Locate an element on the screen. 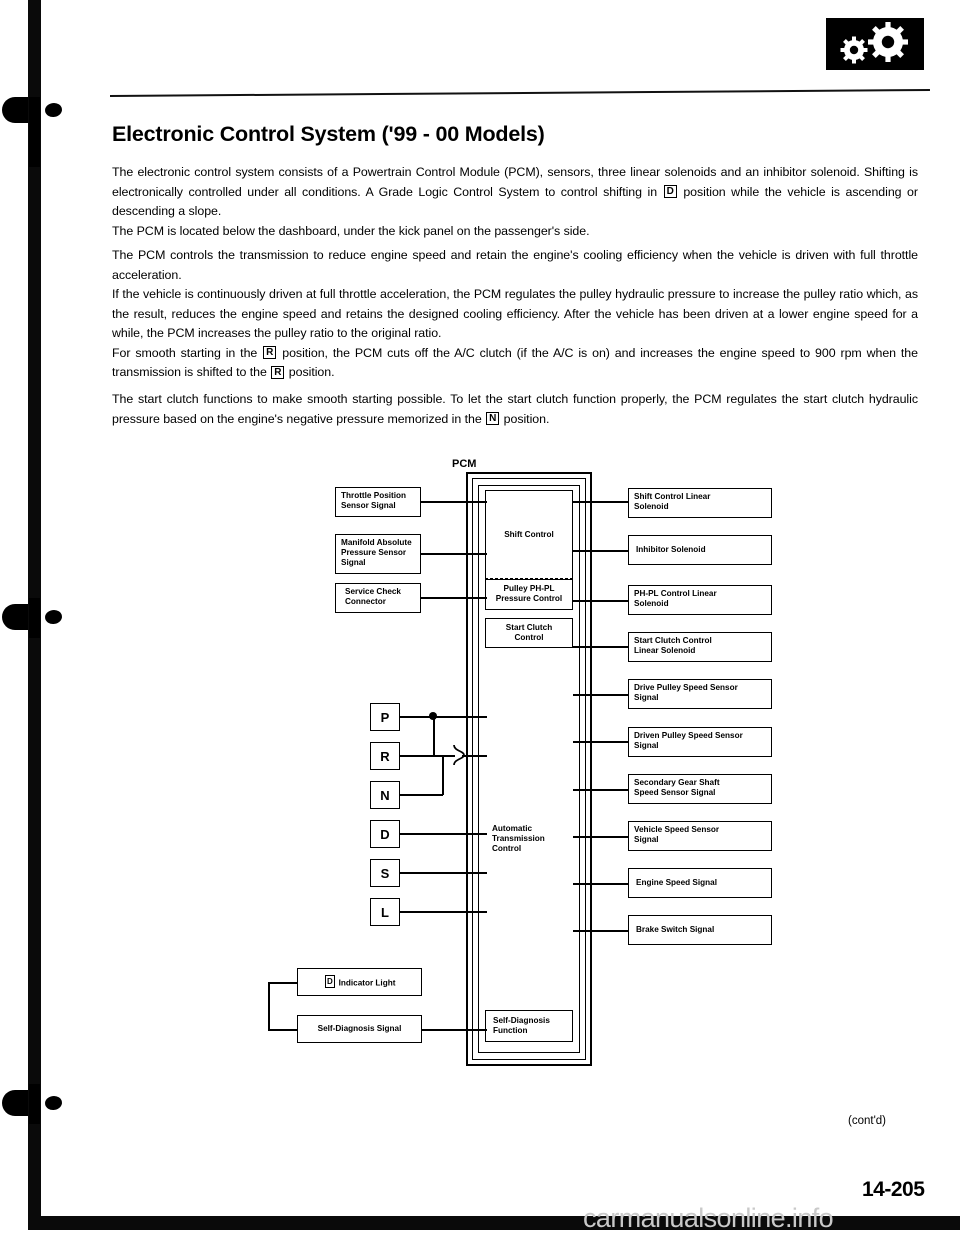 Image resolution: width=960 pixels, height=1242 pixels. shift-control-divider is located at coordinates (529, 578).